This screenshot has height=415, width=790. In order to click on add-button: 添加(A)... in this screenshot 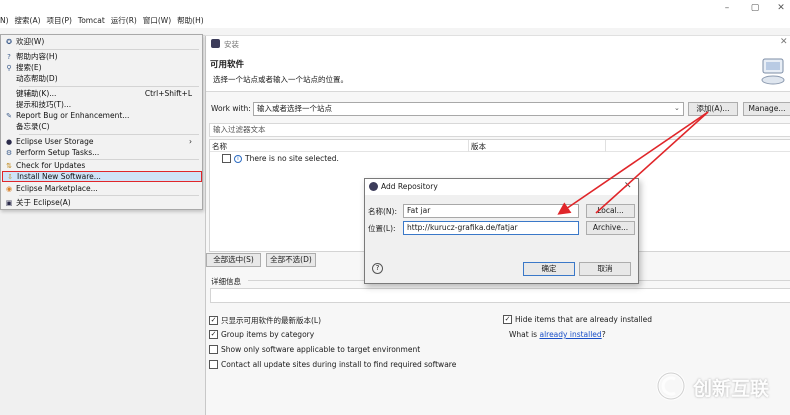, I will do `click(713, 109)`.